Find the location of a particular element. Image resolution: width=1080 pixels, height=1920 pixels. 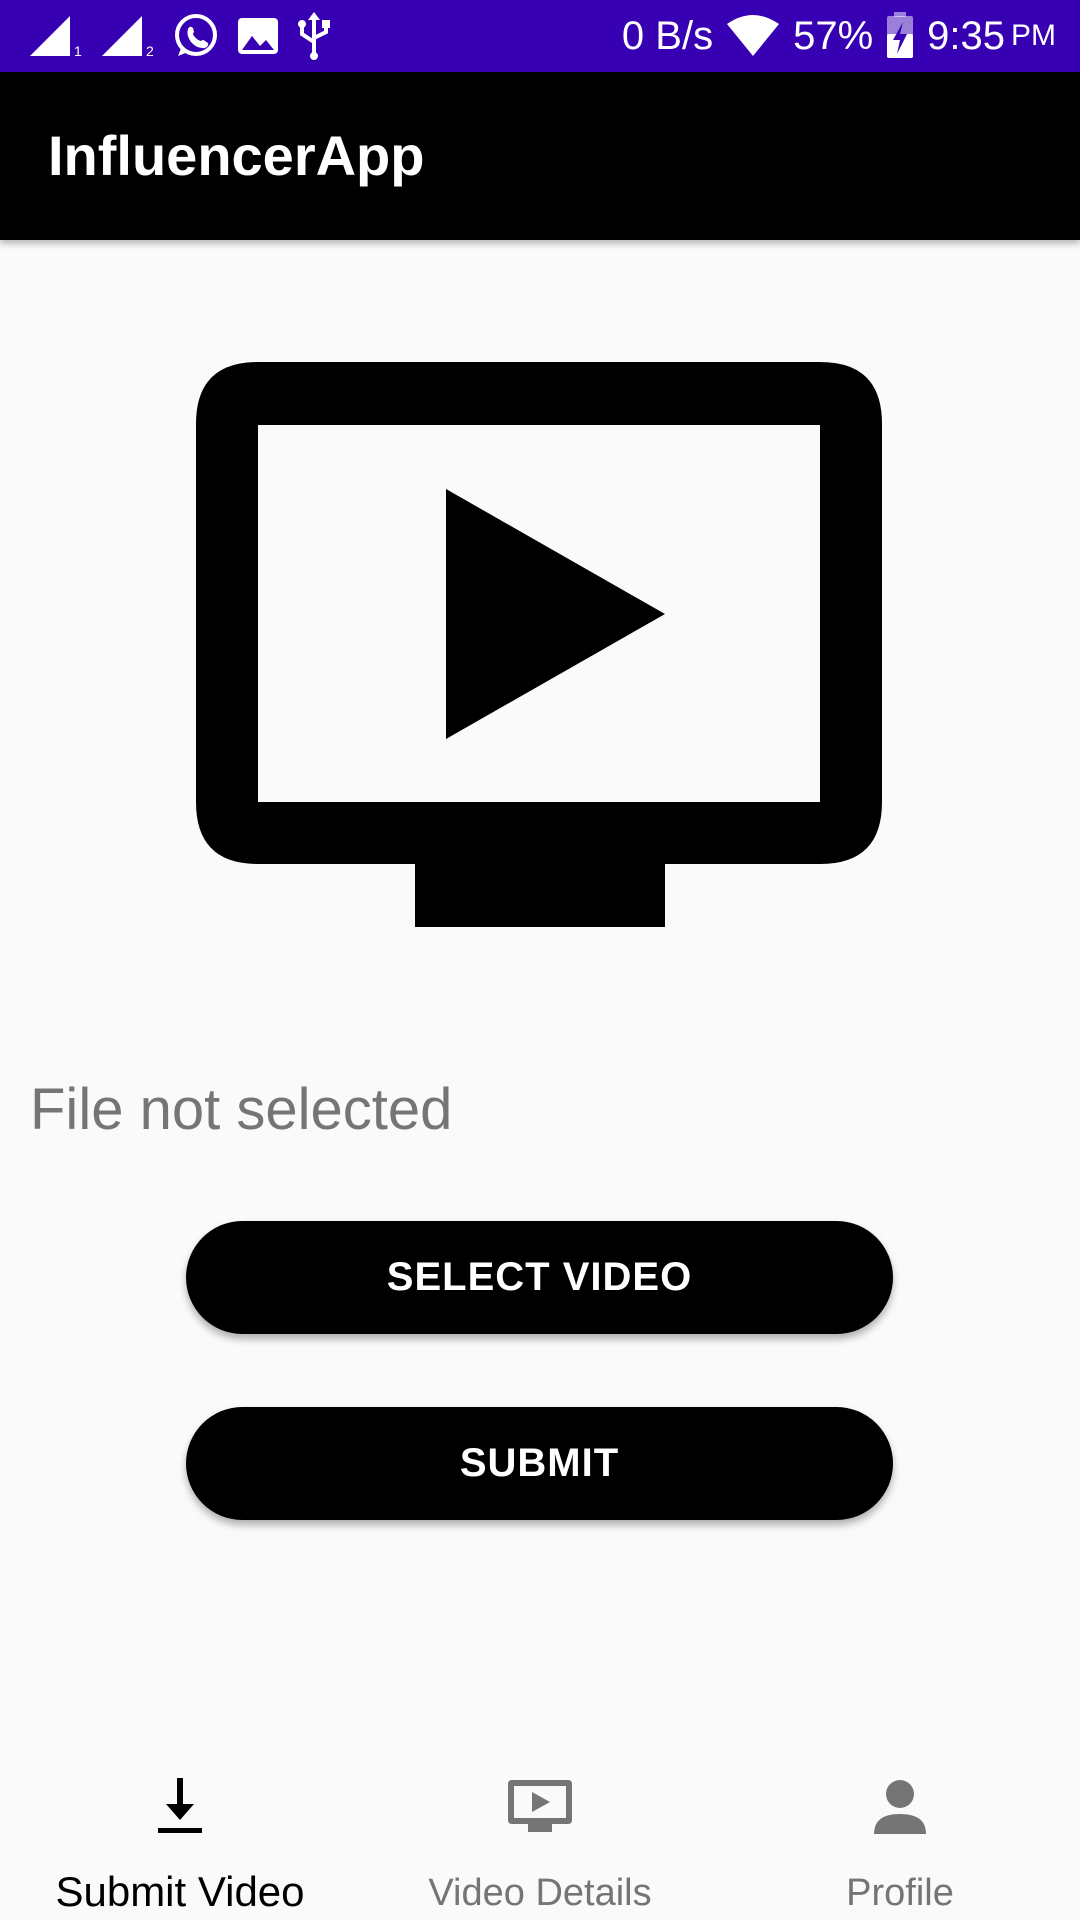

download-icon is located at coordinates (180, 1805).